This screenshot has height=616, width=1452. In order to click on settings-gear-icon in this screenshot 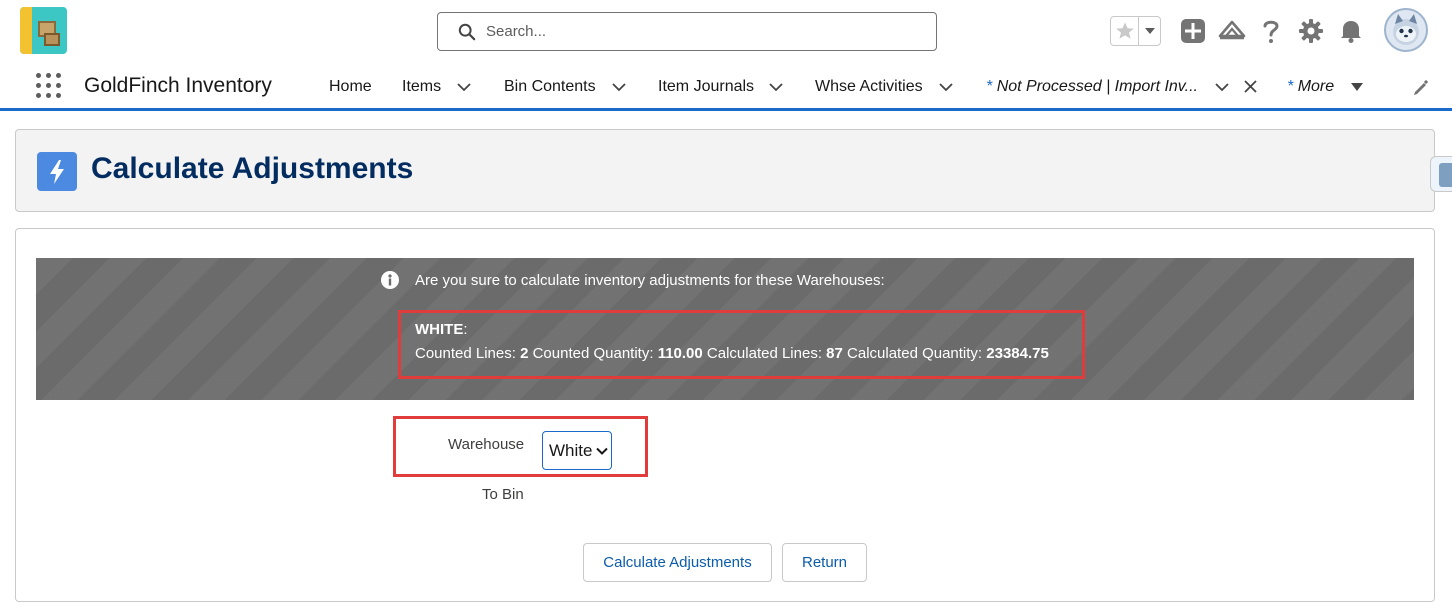, I will do `click(1311, 31)`.